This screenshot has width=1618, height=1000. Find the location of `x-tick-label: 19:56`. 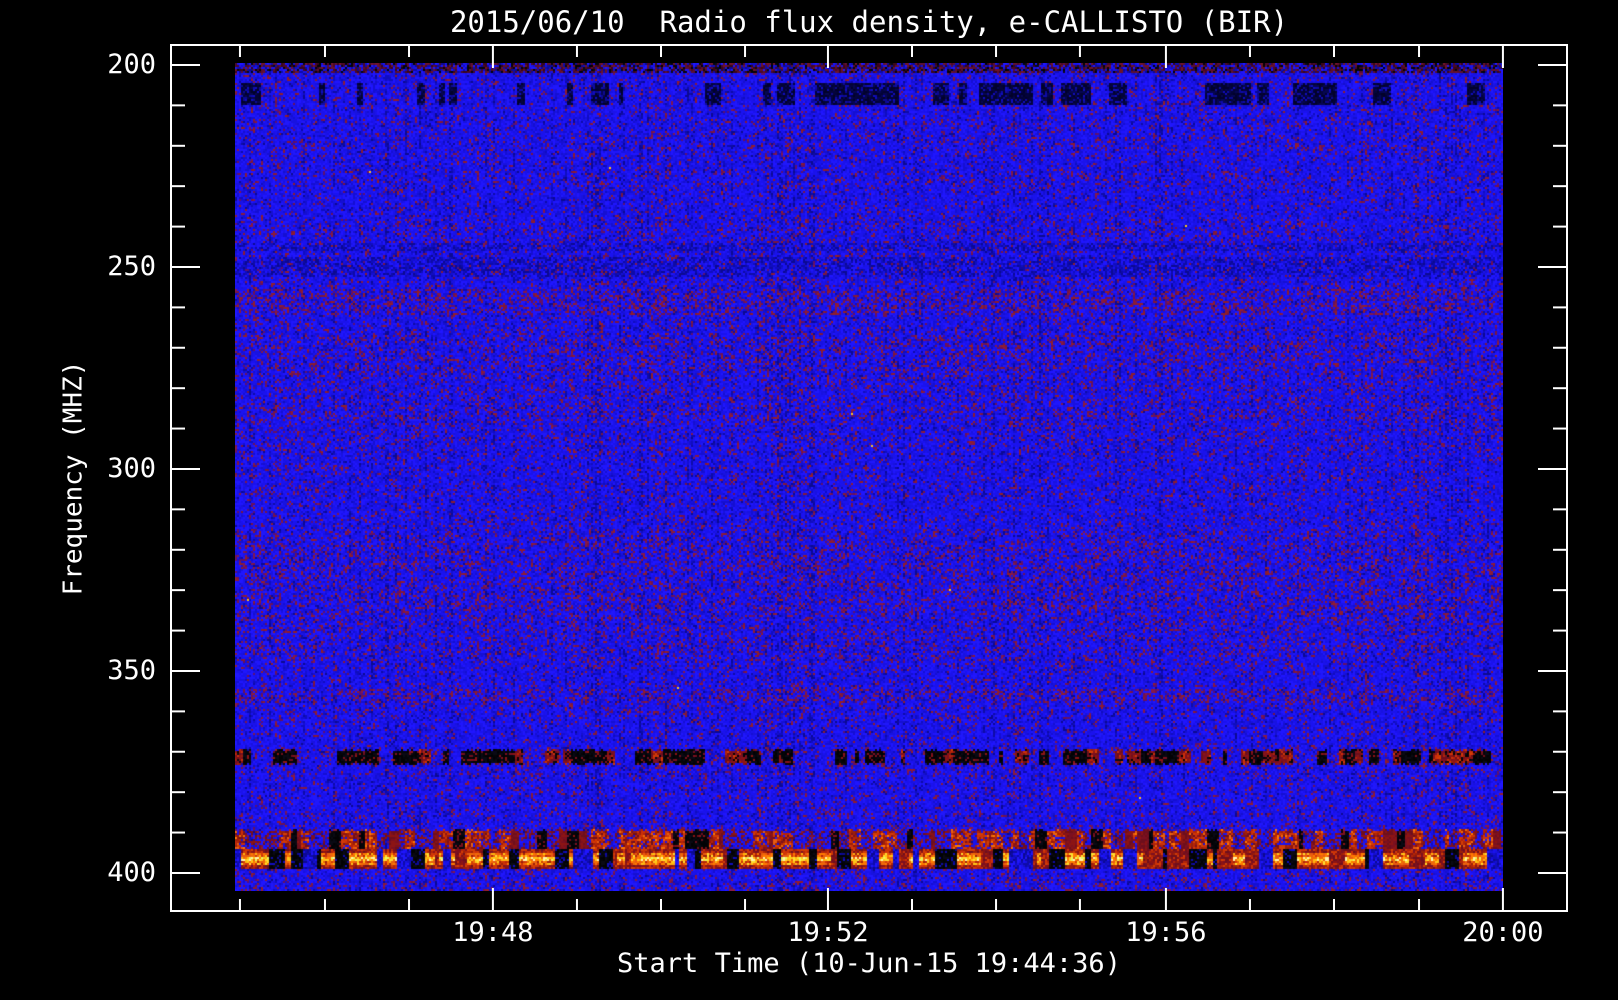

x-tick-label: 19:56 is located at coordinates (1166, 932).